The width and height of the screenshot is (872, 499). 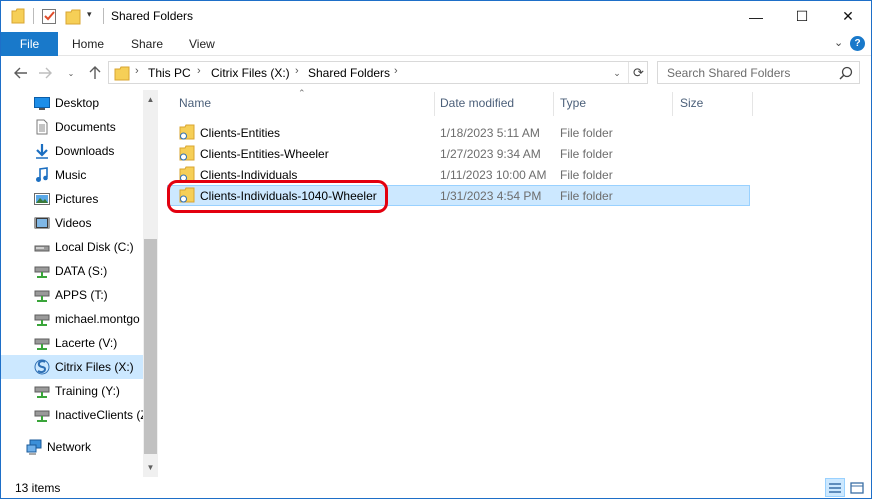 I want to click on expand-ribbon-icon: ⌄, so click(x=838, y=42).